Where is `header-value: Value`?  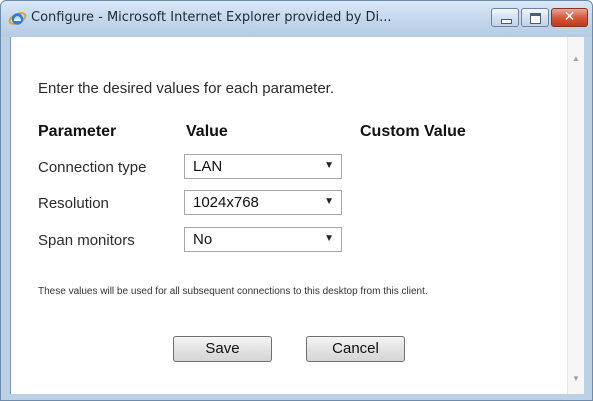 header-value: Value is located at coordinates (207, 131).